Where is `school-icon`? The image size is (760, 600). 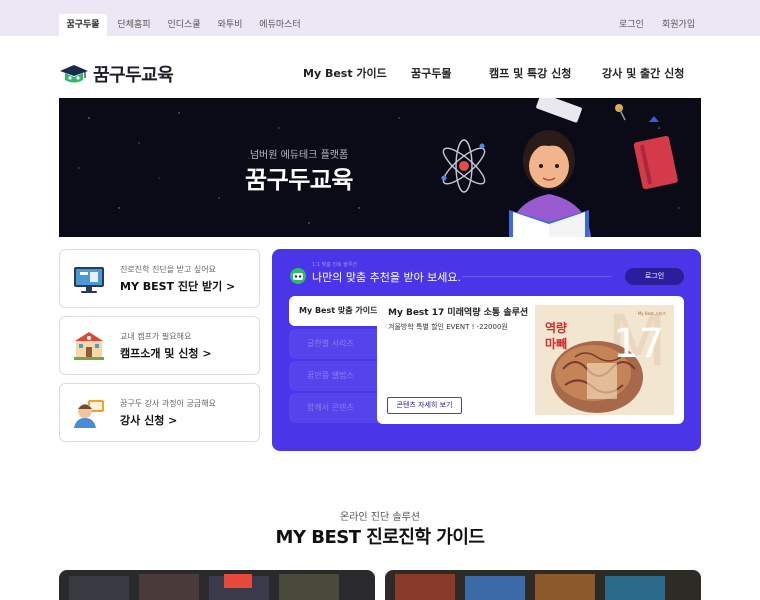 school-icon is located at coordinates (89, 346).